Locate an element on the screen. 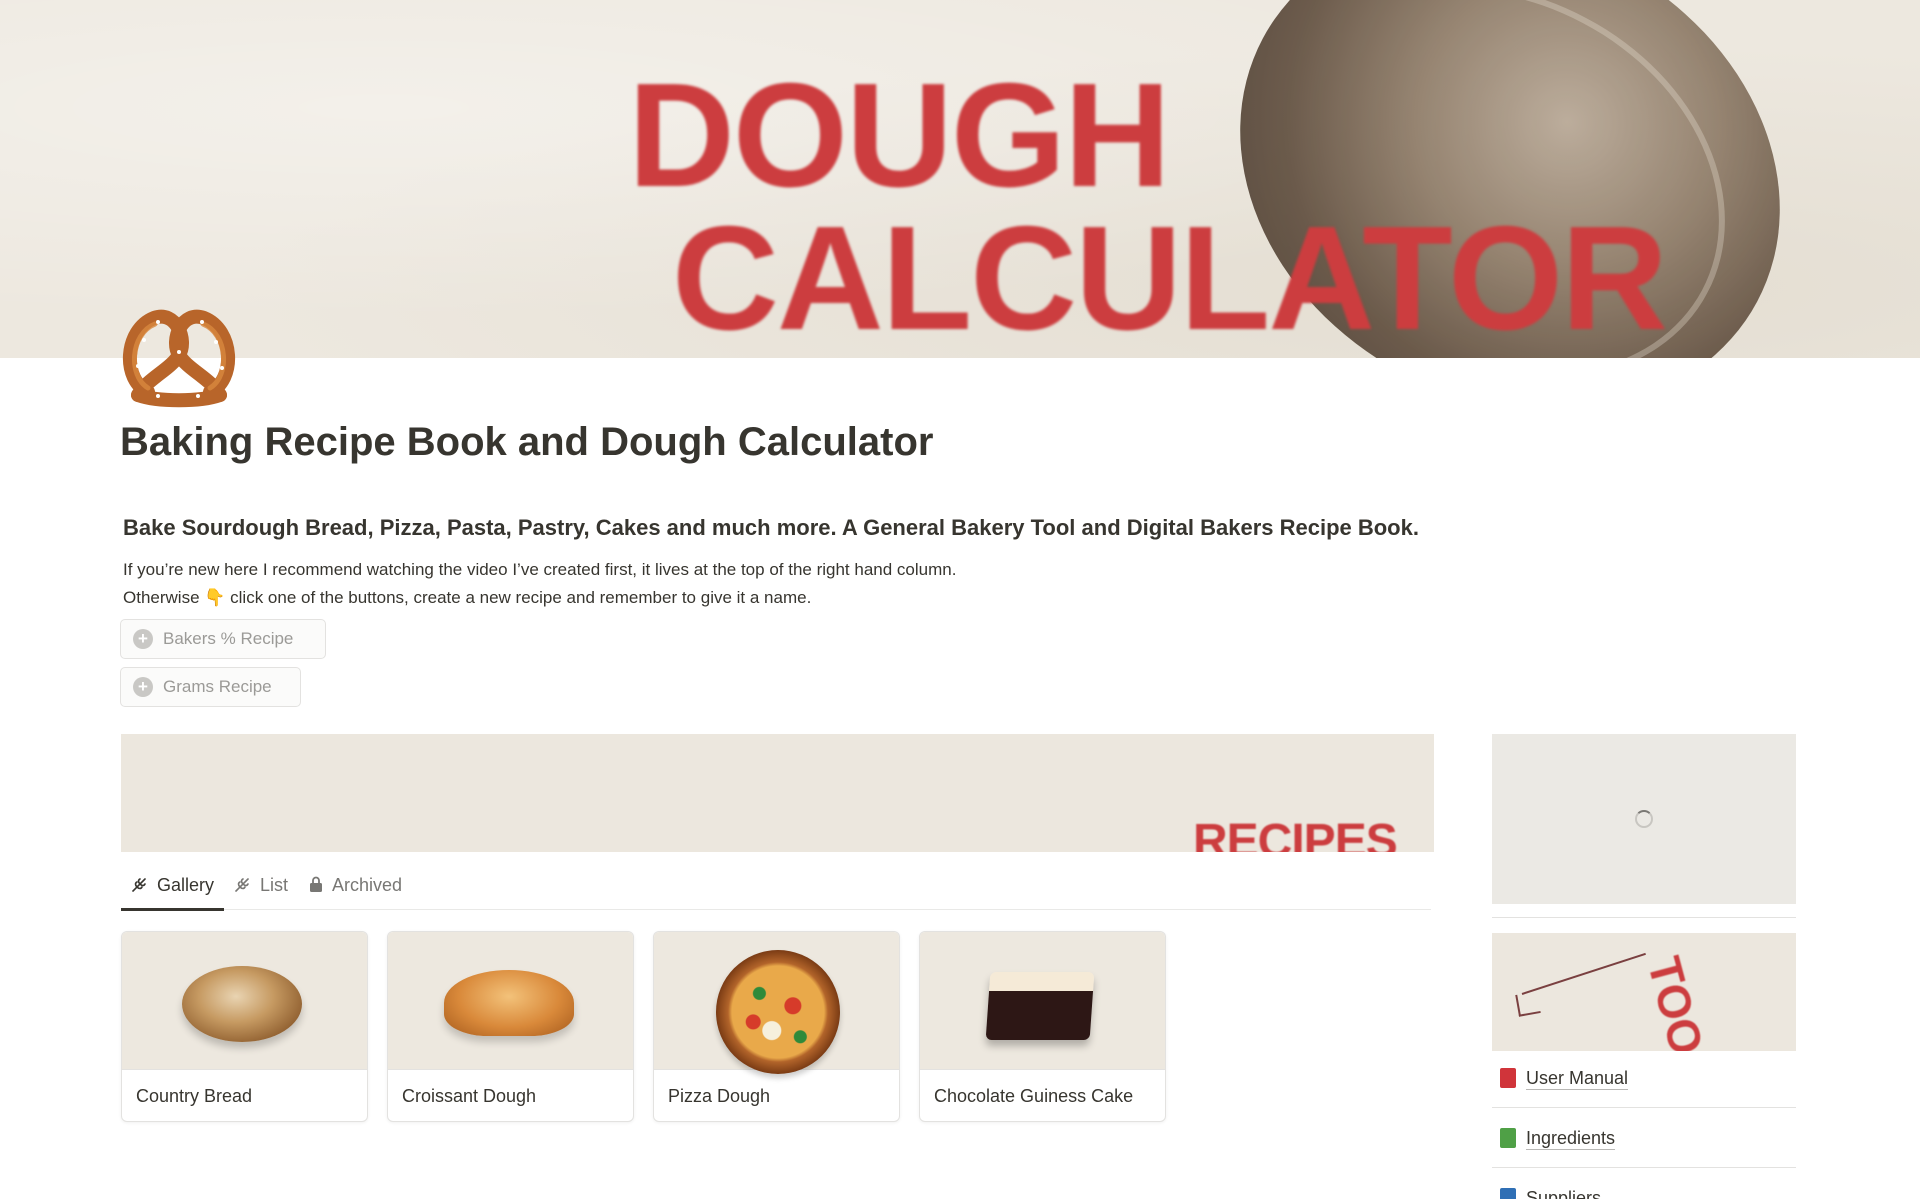 This screenshot has width=1920, height=1199. tab-list-label: List is located at coordinates (274, 885).